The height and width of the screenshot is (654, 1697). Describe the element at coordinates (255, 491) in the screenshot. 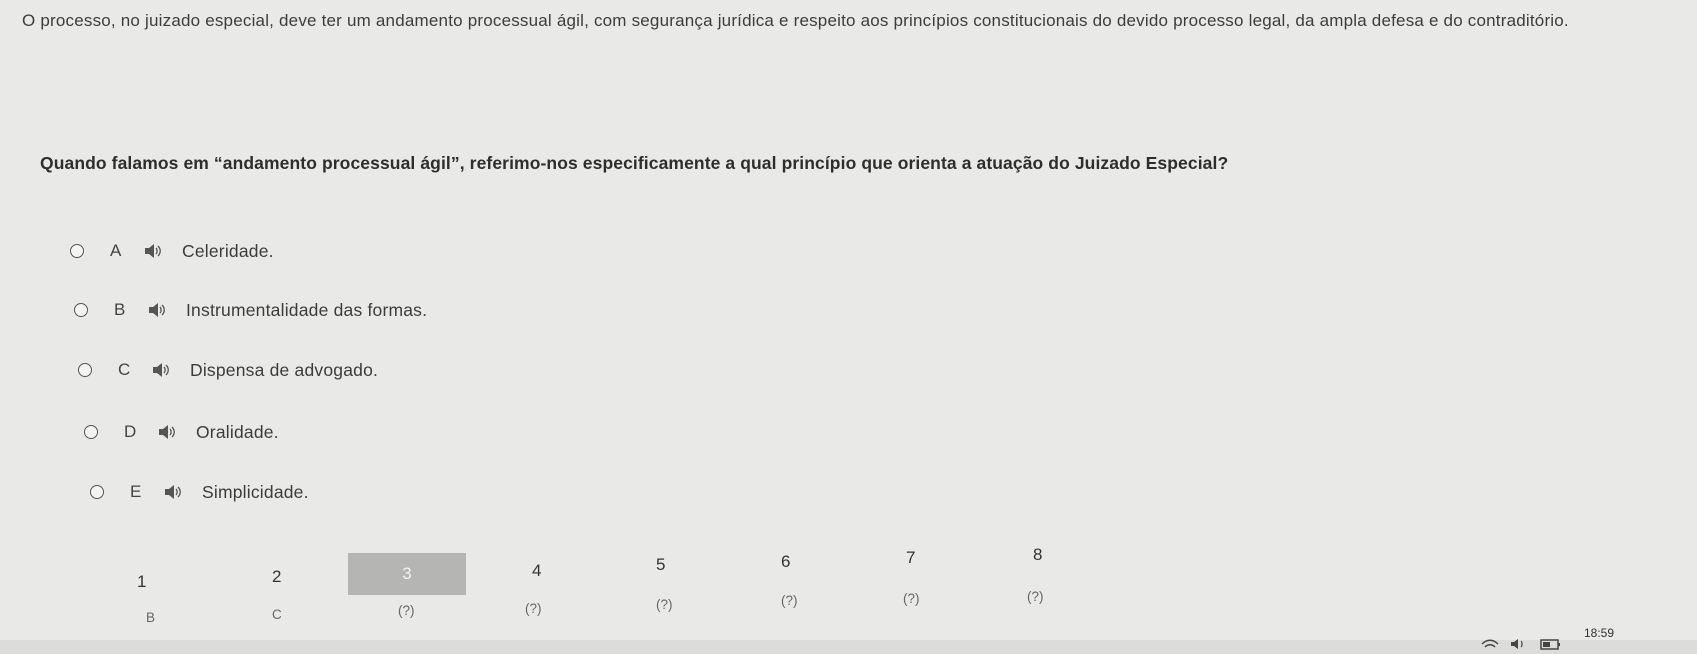

I see `option-e-text: Simplicidade.` at that location.